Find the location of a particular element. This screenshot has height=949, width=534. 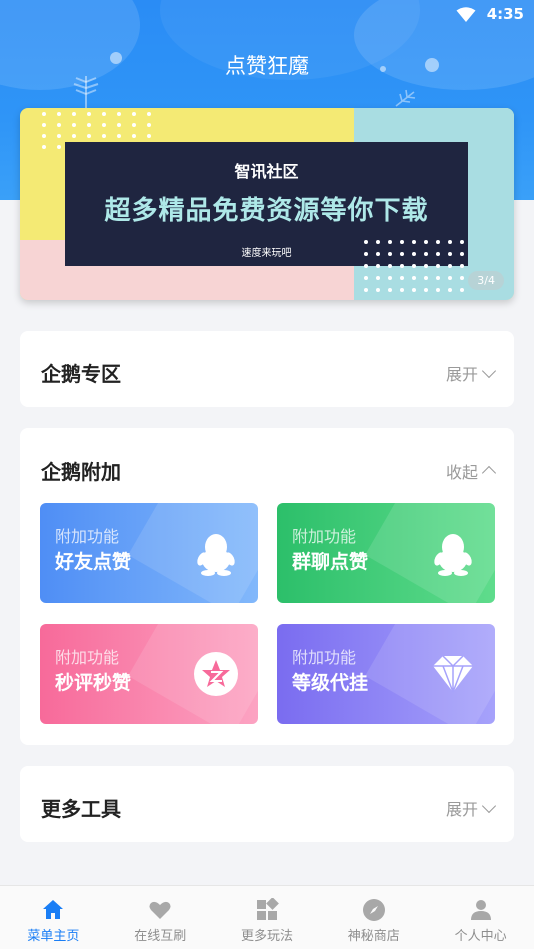

feature-label: 群聊点赞 is located at coordinates (330, 562).